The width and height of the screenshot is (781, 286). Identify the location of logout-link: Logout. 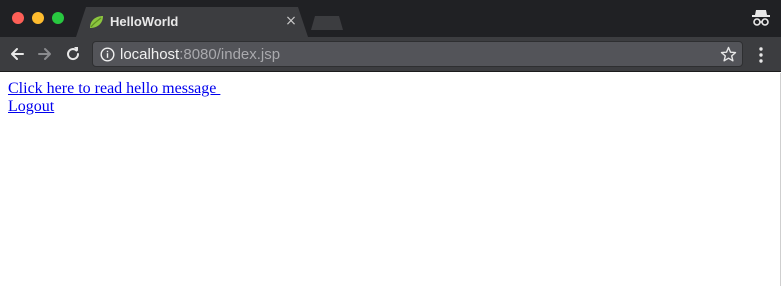
(390, 107).